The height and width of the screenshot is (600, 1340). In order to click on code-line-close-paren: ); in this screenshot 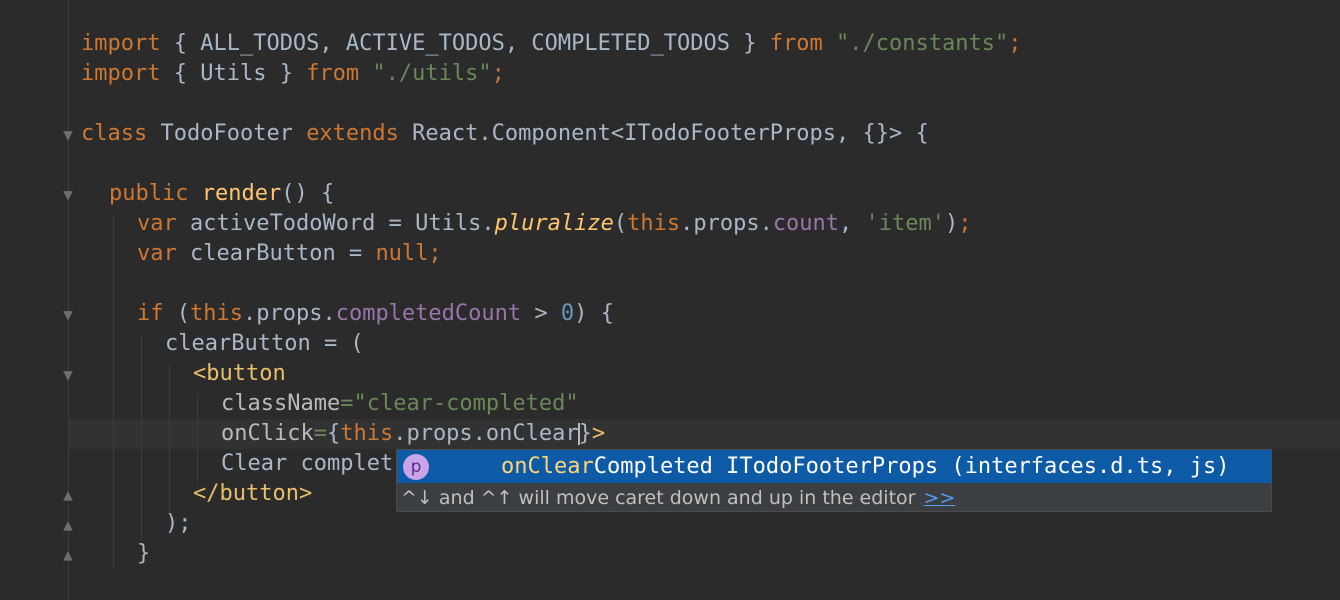, I will do `click(178, 524)`.